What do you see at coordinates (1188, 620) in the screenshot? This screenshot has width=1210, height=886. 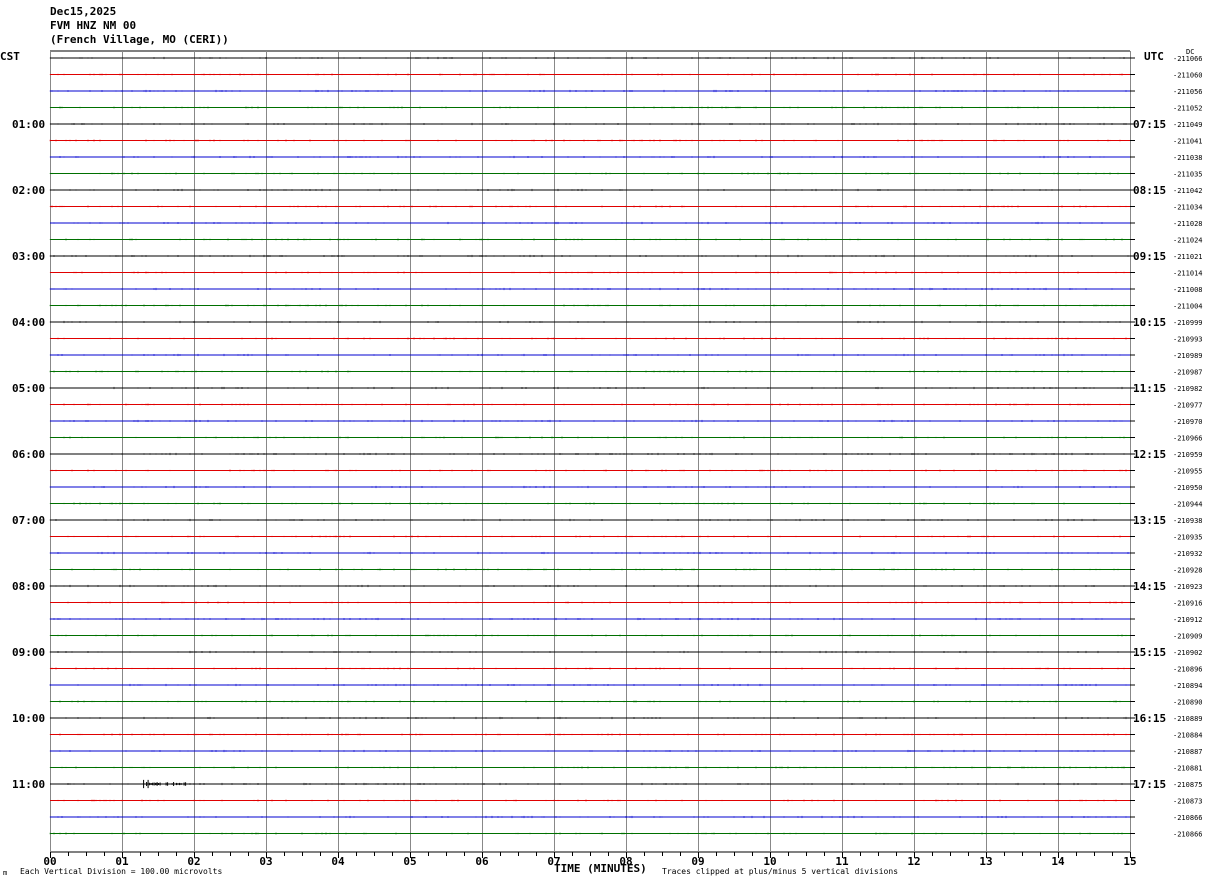 I see `dc-offset-label: -210912` at bounding box center [1188, 620].